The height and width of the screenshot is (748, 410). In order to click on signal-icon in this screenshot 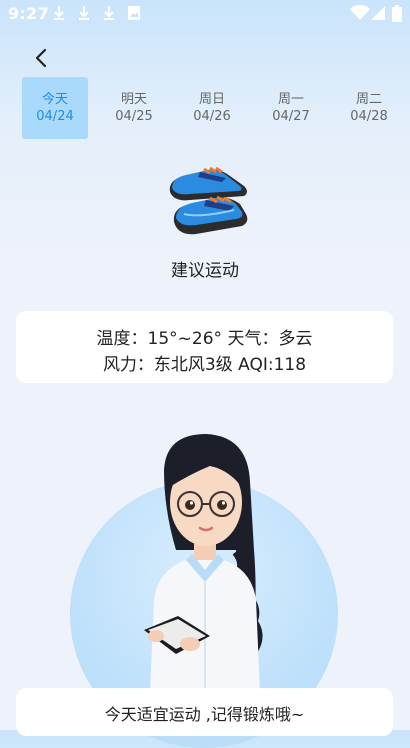, I will do `click(378, 13)`.